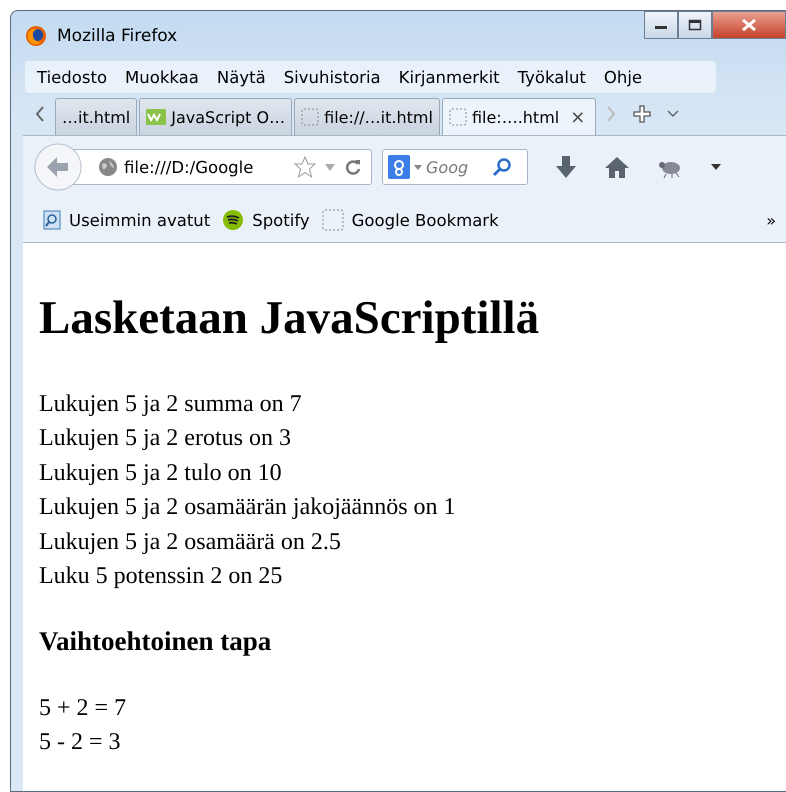  What do you see at coordinates (96, 116) in the screenshot?
I see `browser-tab: …it.html` at bounding box center [96, 116].